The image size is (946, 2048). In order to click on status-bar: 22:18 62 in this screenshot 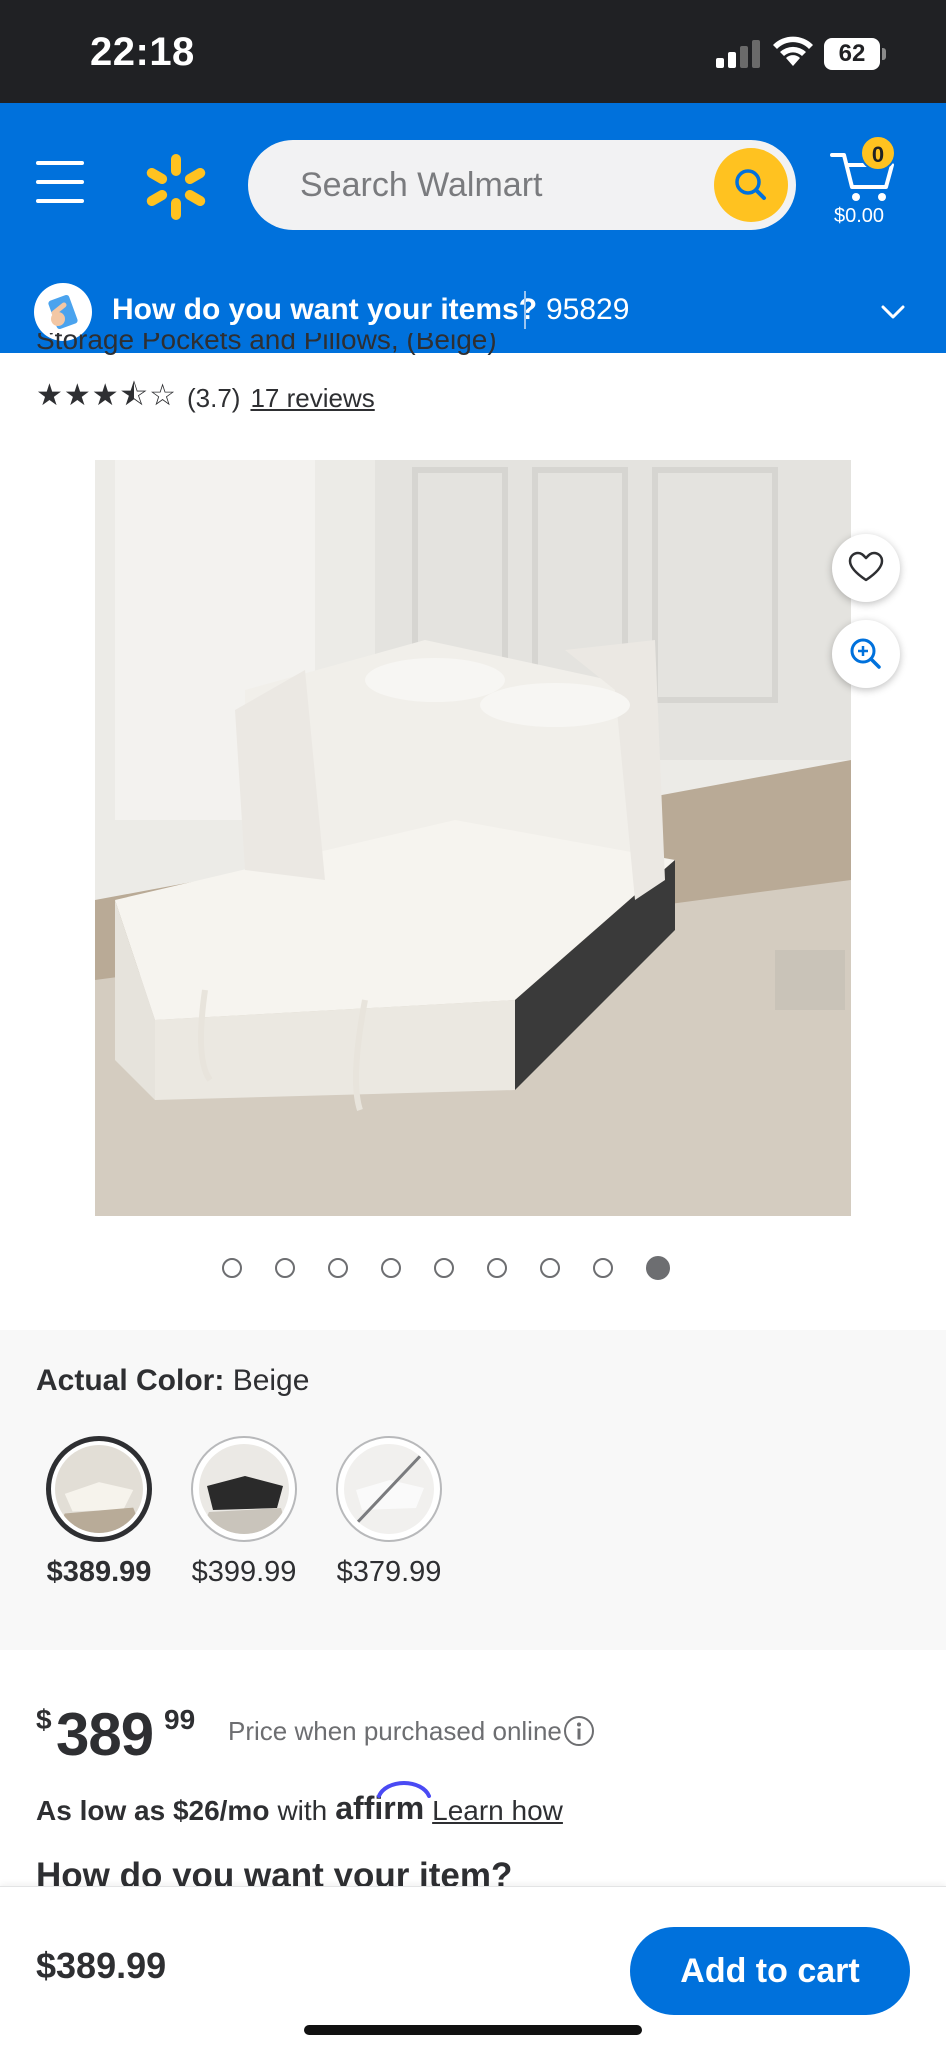, I will do `click(473, 51)`.